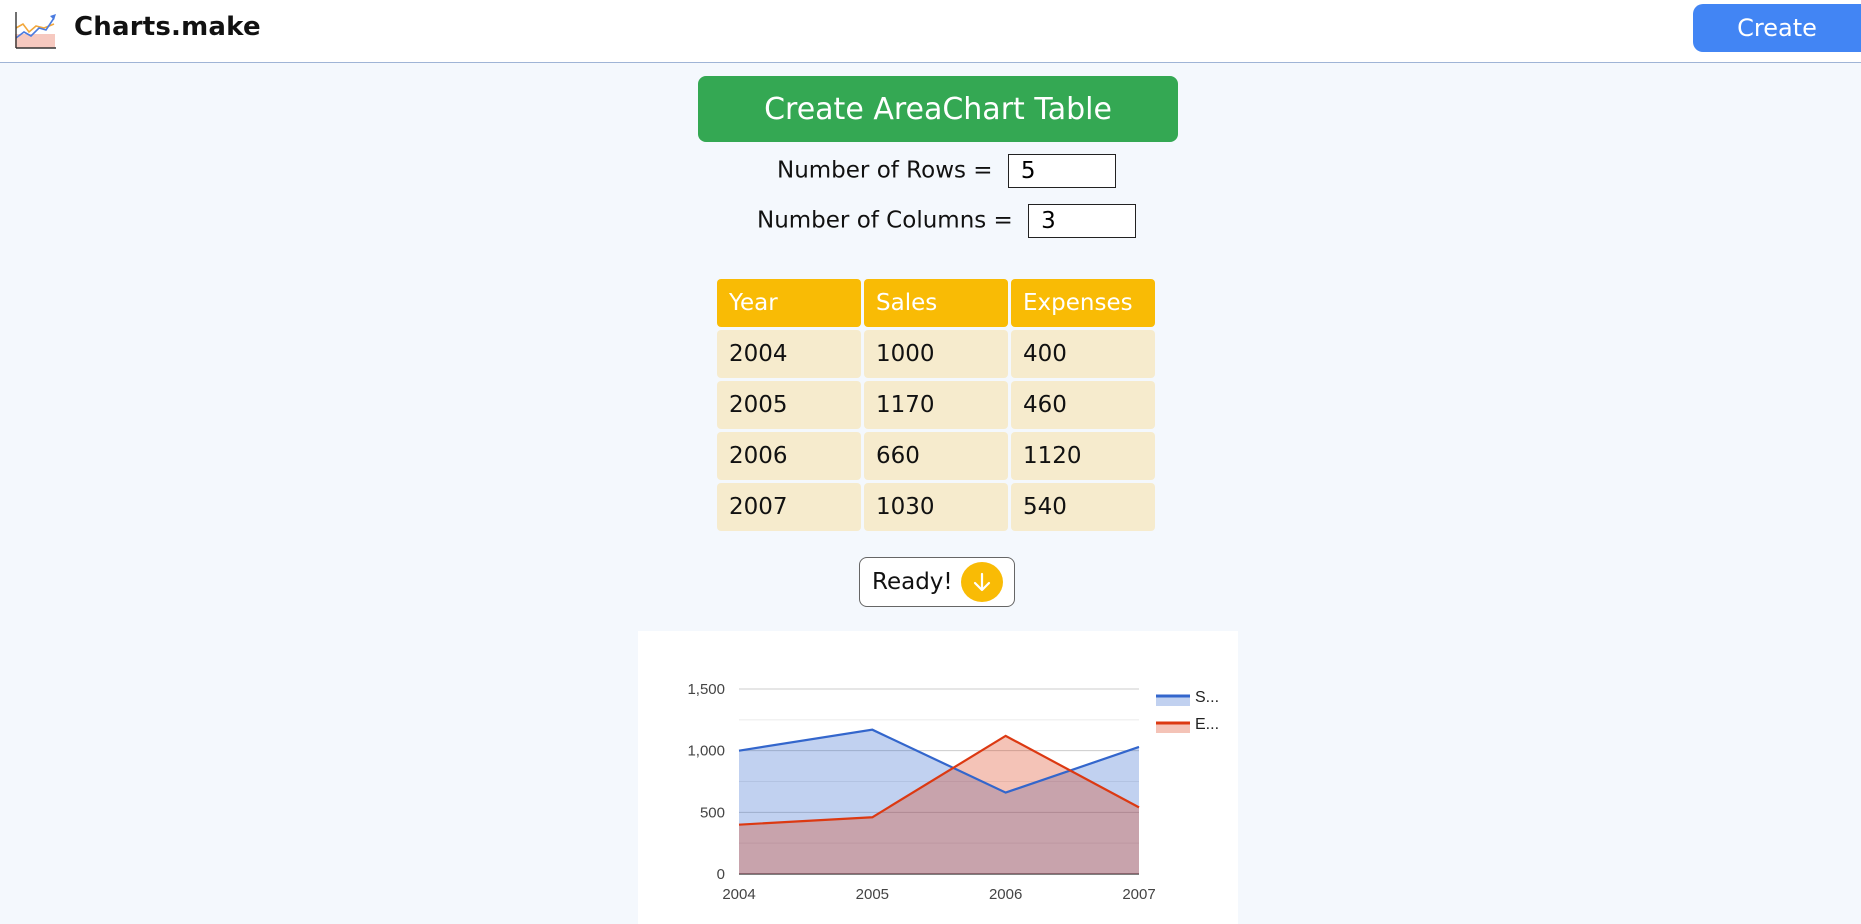  Describe the element at coordinates (1777, 28) in the screenshot. I see `create-button: Create` at that location.